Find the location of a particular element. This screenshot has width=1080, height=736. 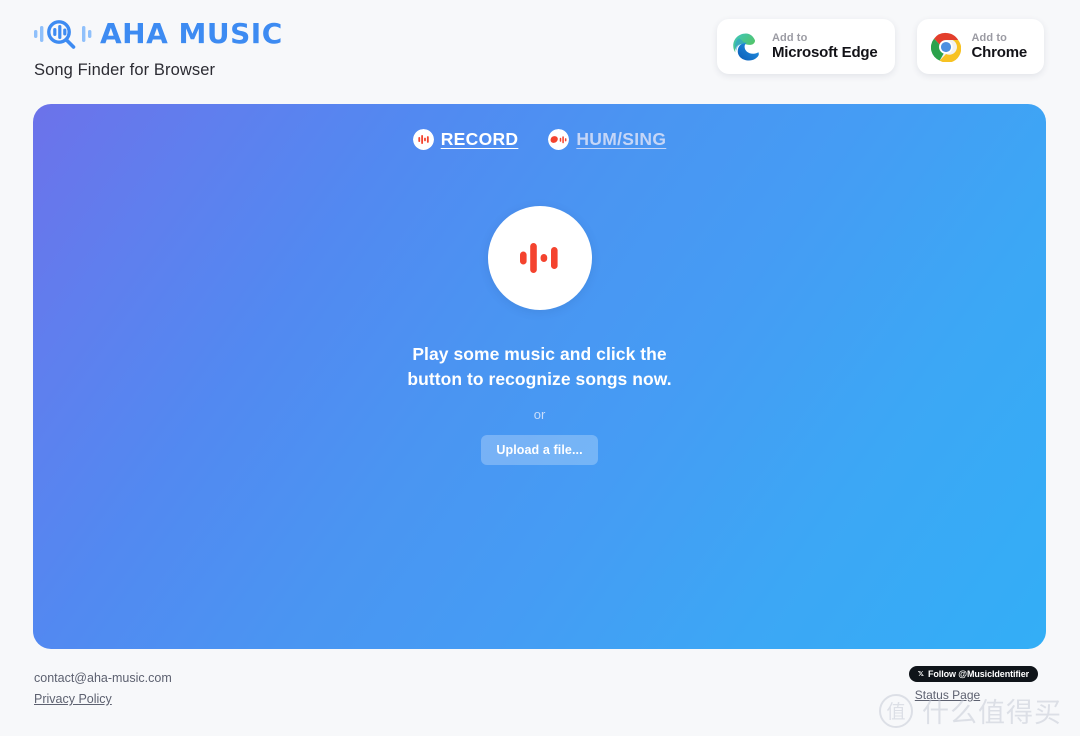

magnifier-waveform-icon is located at coordinates (63, 34).